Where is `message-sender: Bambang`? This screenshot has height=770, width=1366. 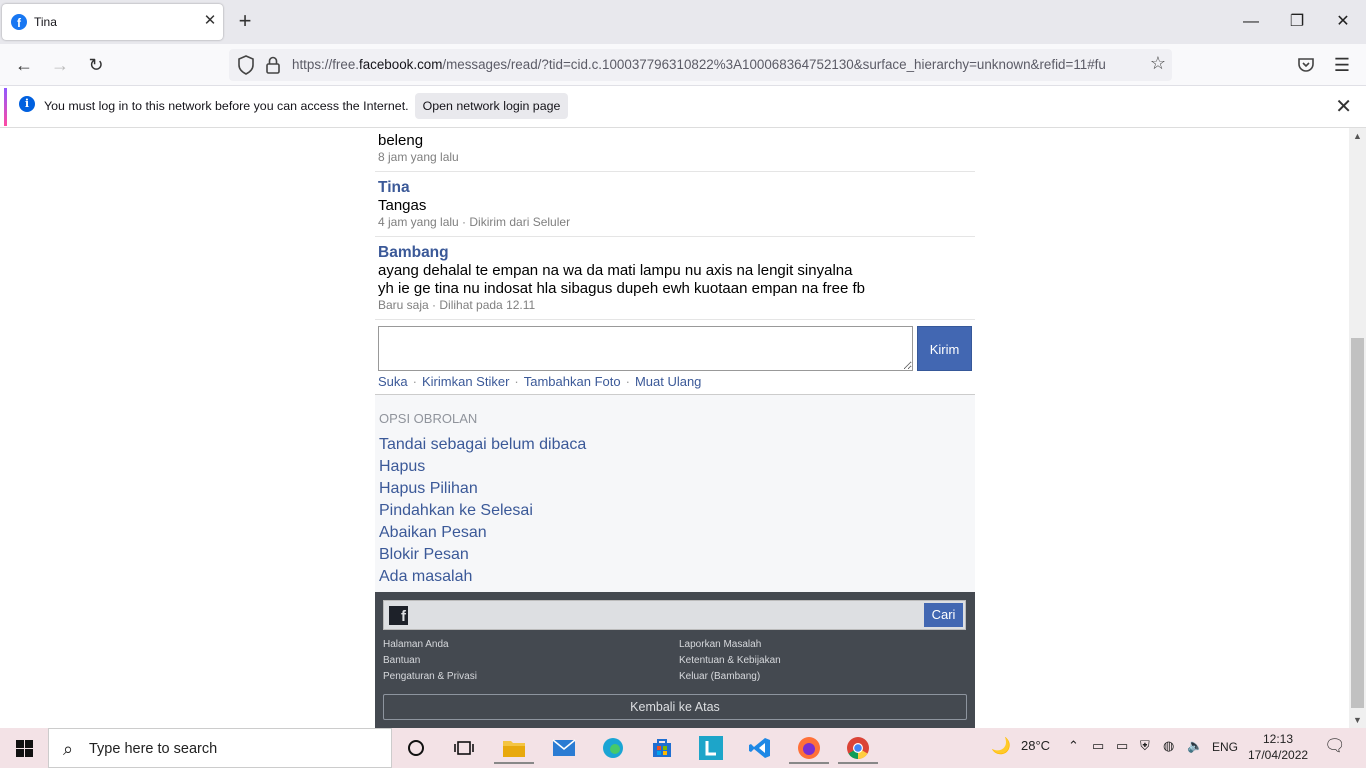 message-sender: Bambang is located at coordinates (413, 253).